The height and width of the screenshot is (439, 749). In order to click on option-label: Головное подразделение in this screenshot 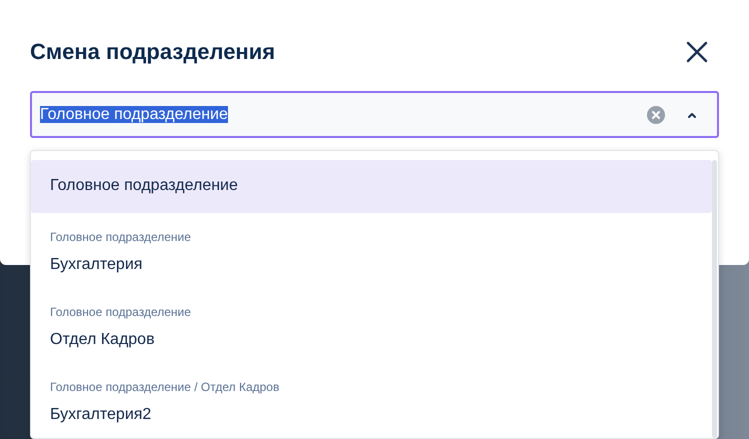, I will do `click(144, 186)`.